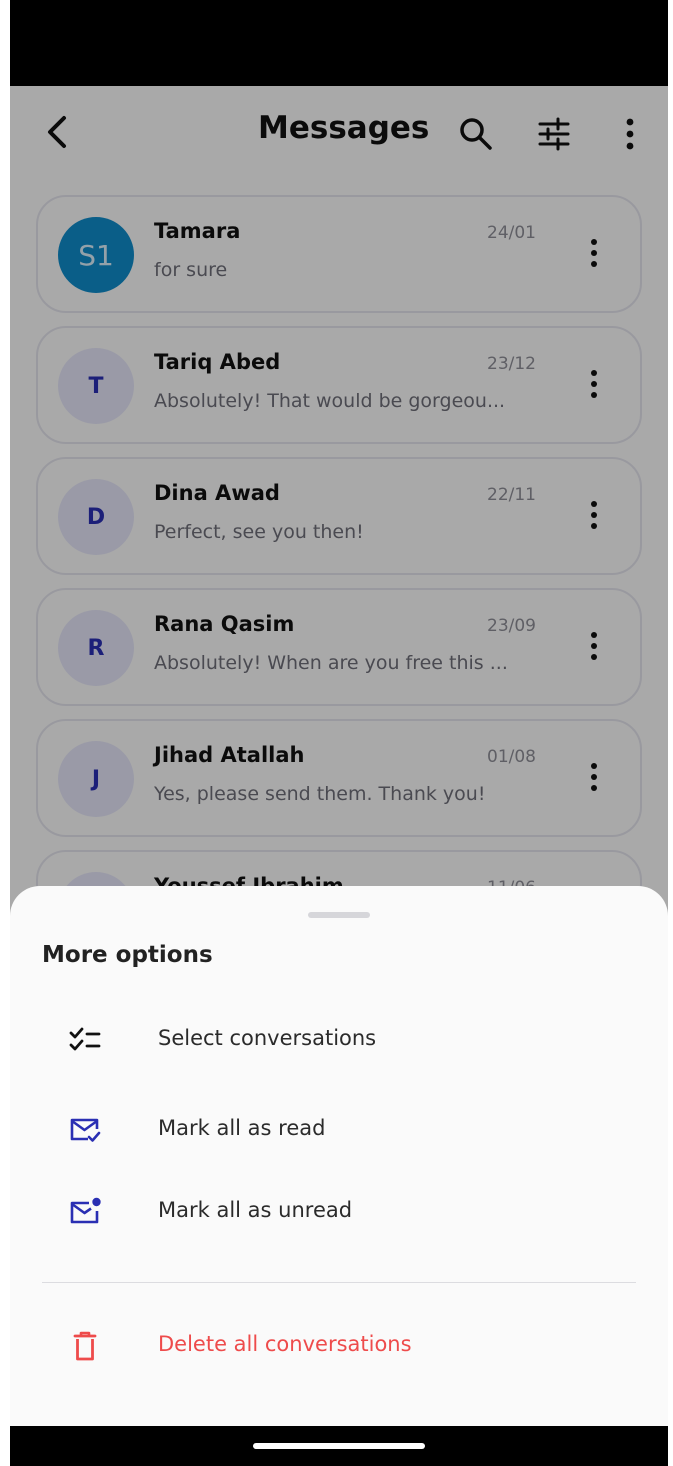 The height and width of the screenshot is (1466, 673). Describe the element at coordinates (339, 915) in the screenshot. I see `drag-handle` at that location.